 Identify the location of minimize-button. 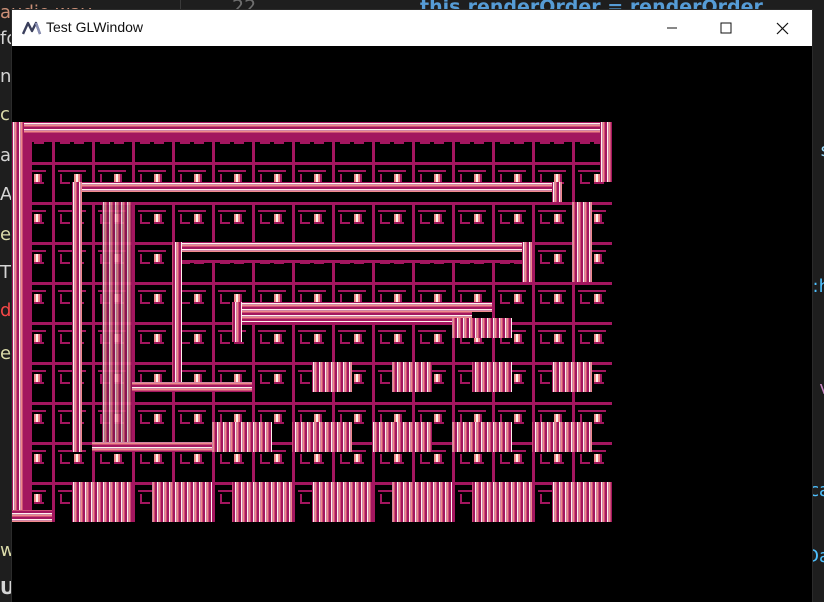
(672, 28).